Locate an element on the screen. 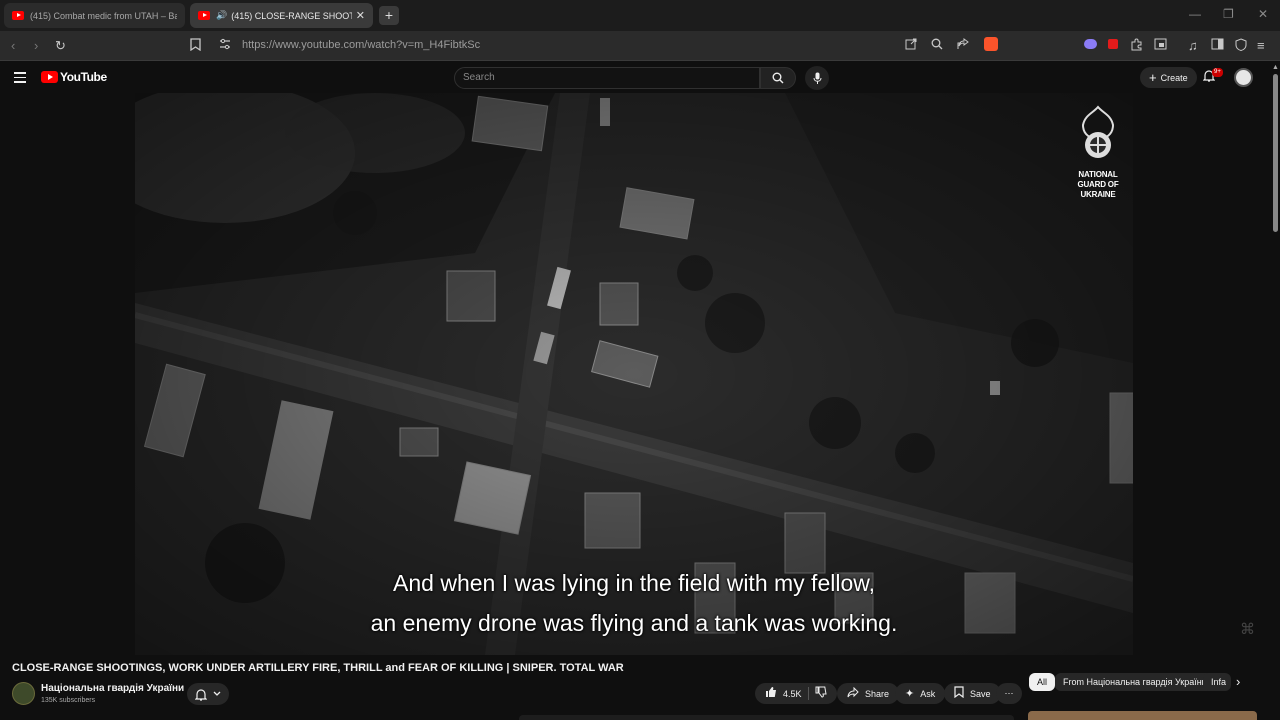 The height and width of the screenshot is (720, 1280). chevron-right-icon: › is located at coordinates (1238, 681).